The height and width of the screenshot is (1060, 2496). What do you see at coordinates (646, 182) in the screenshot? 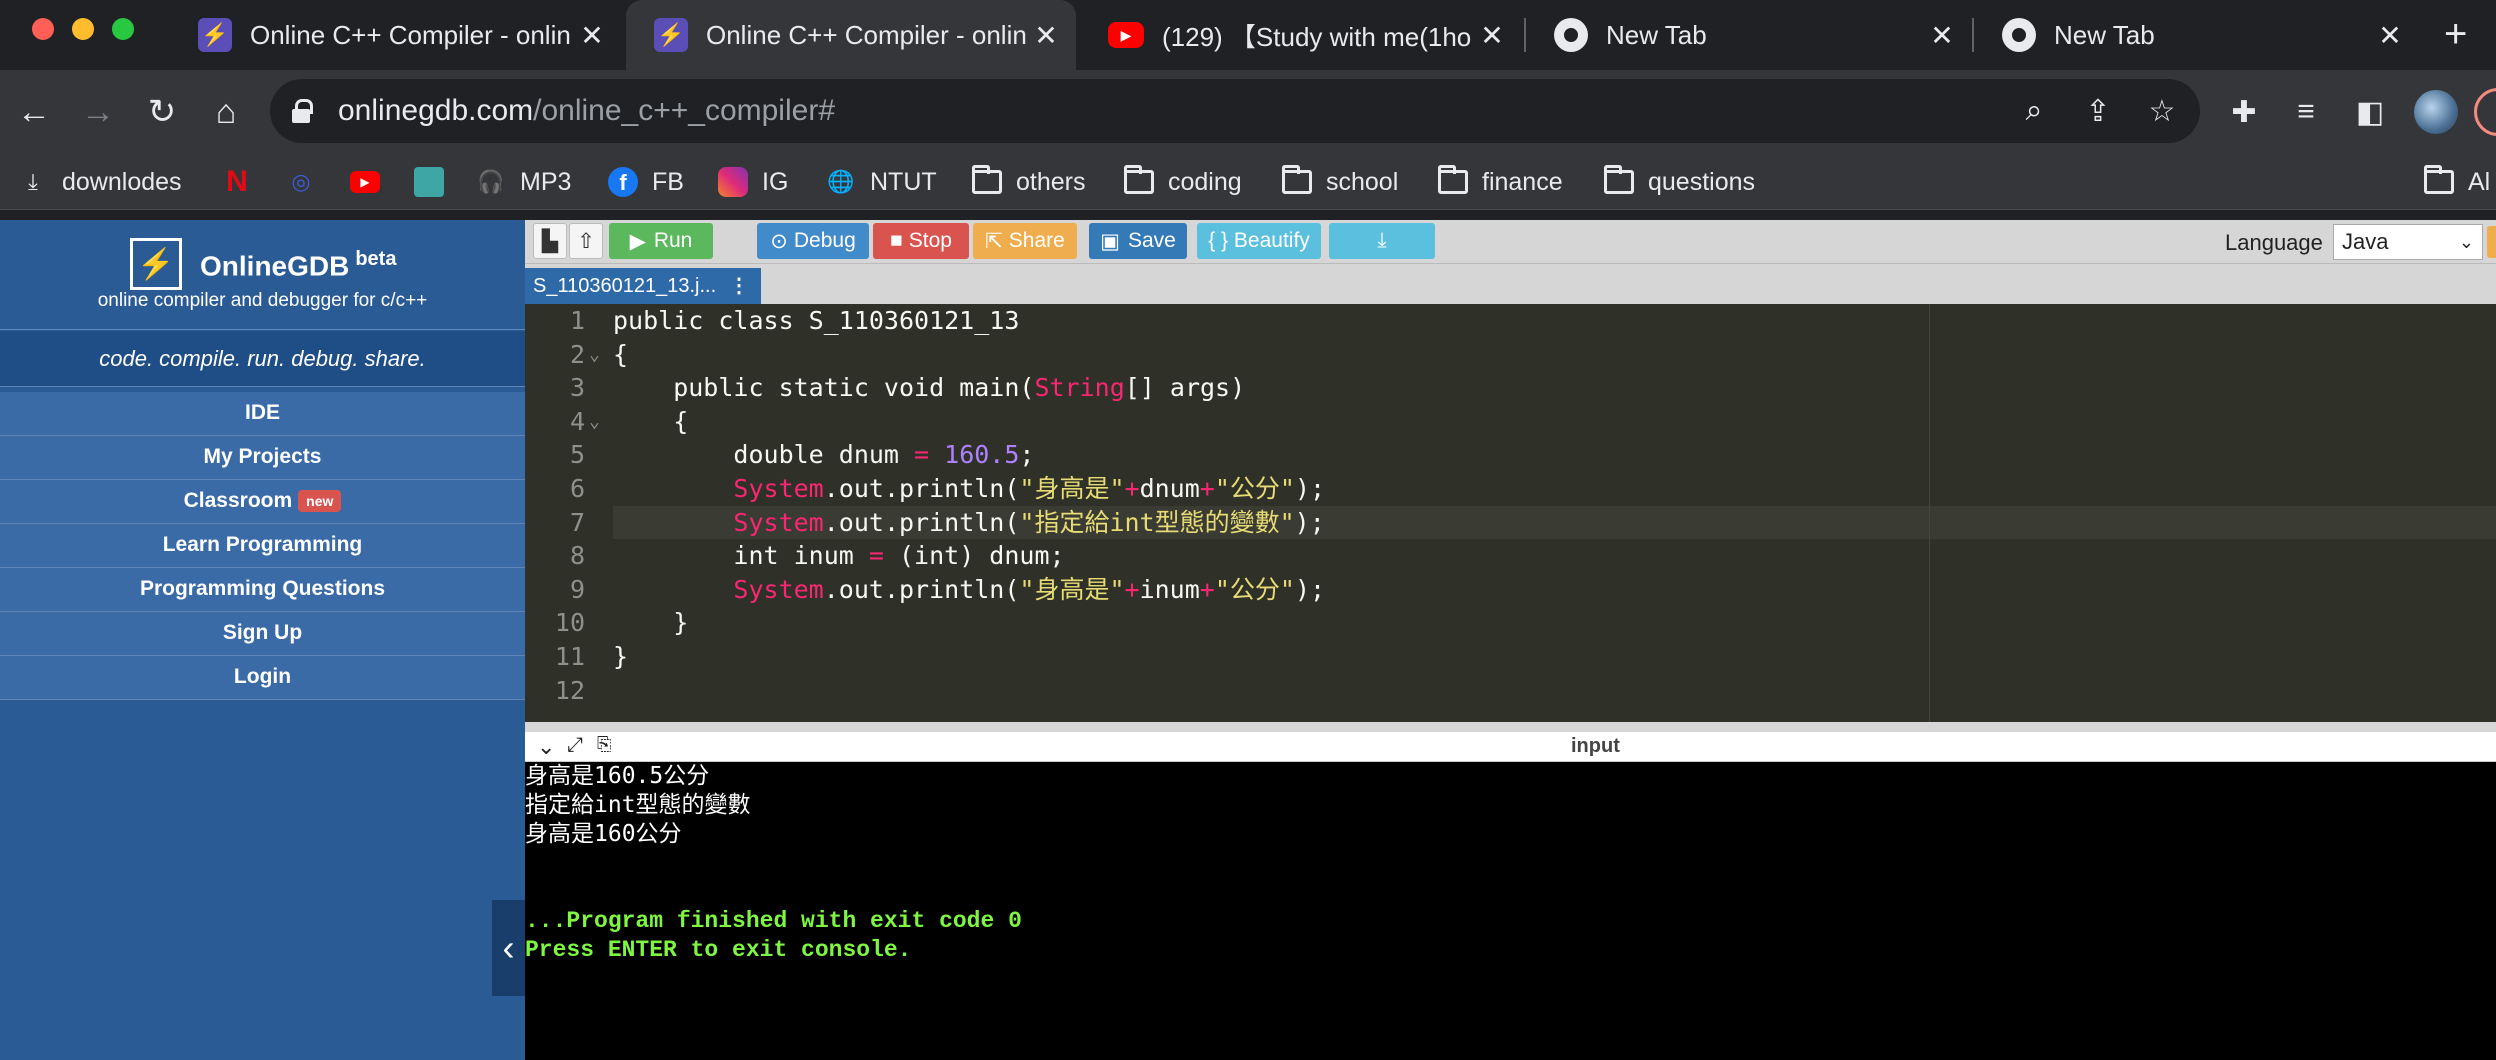
I see `bookmark-fb: f FB` at bounding box center [646, 182].